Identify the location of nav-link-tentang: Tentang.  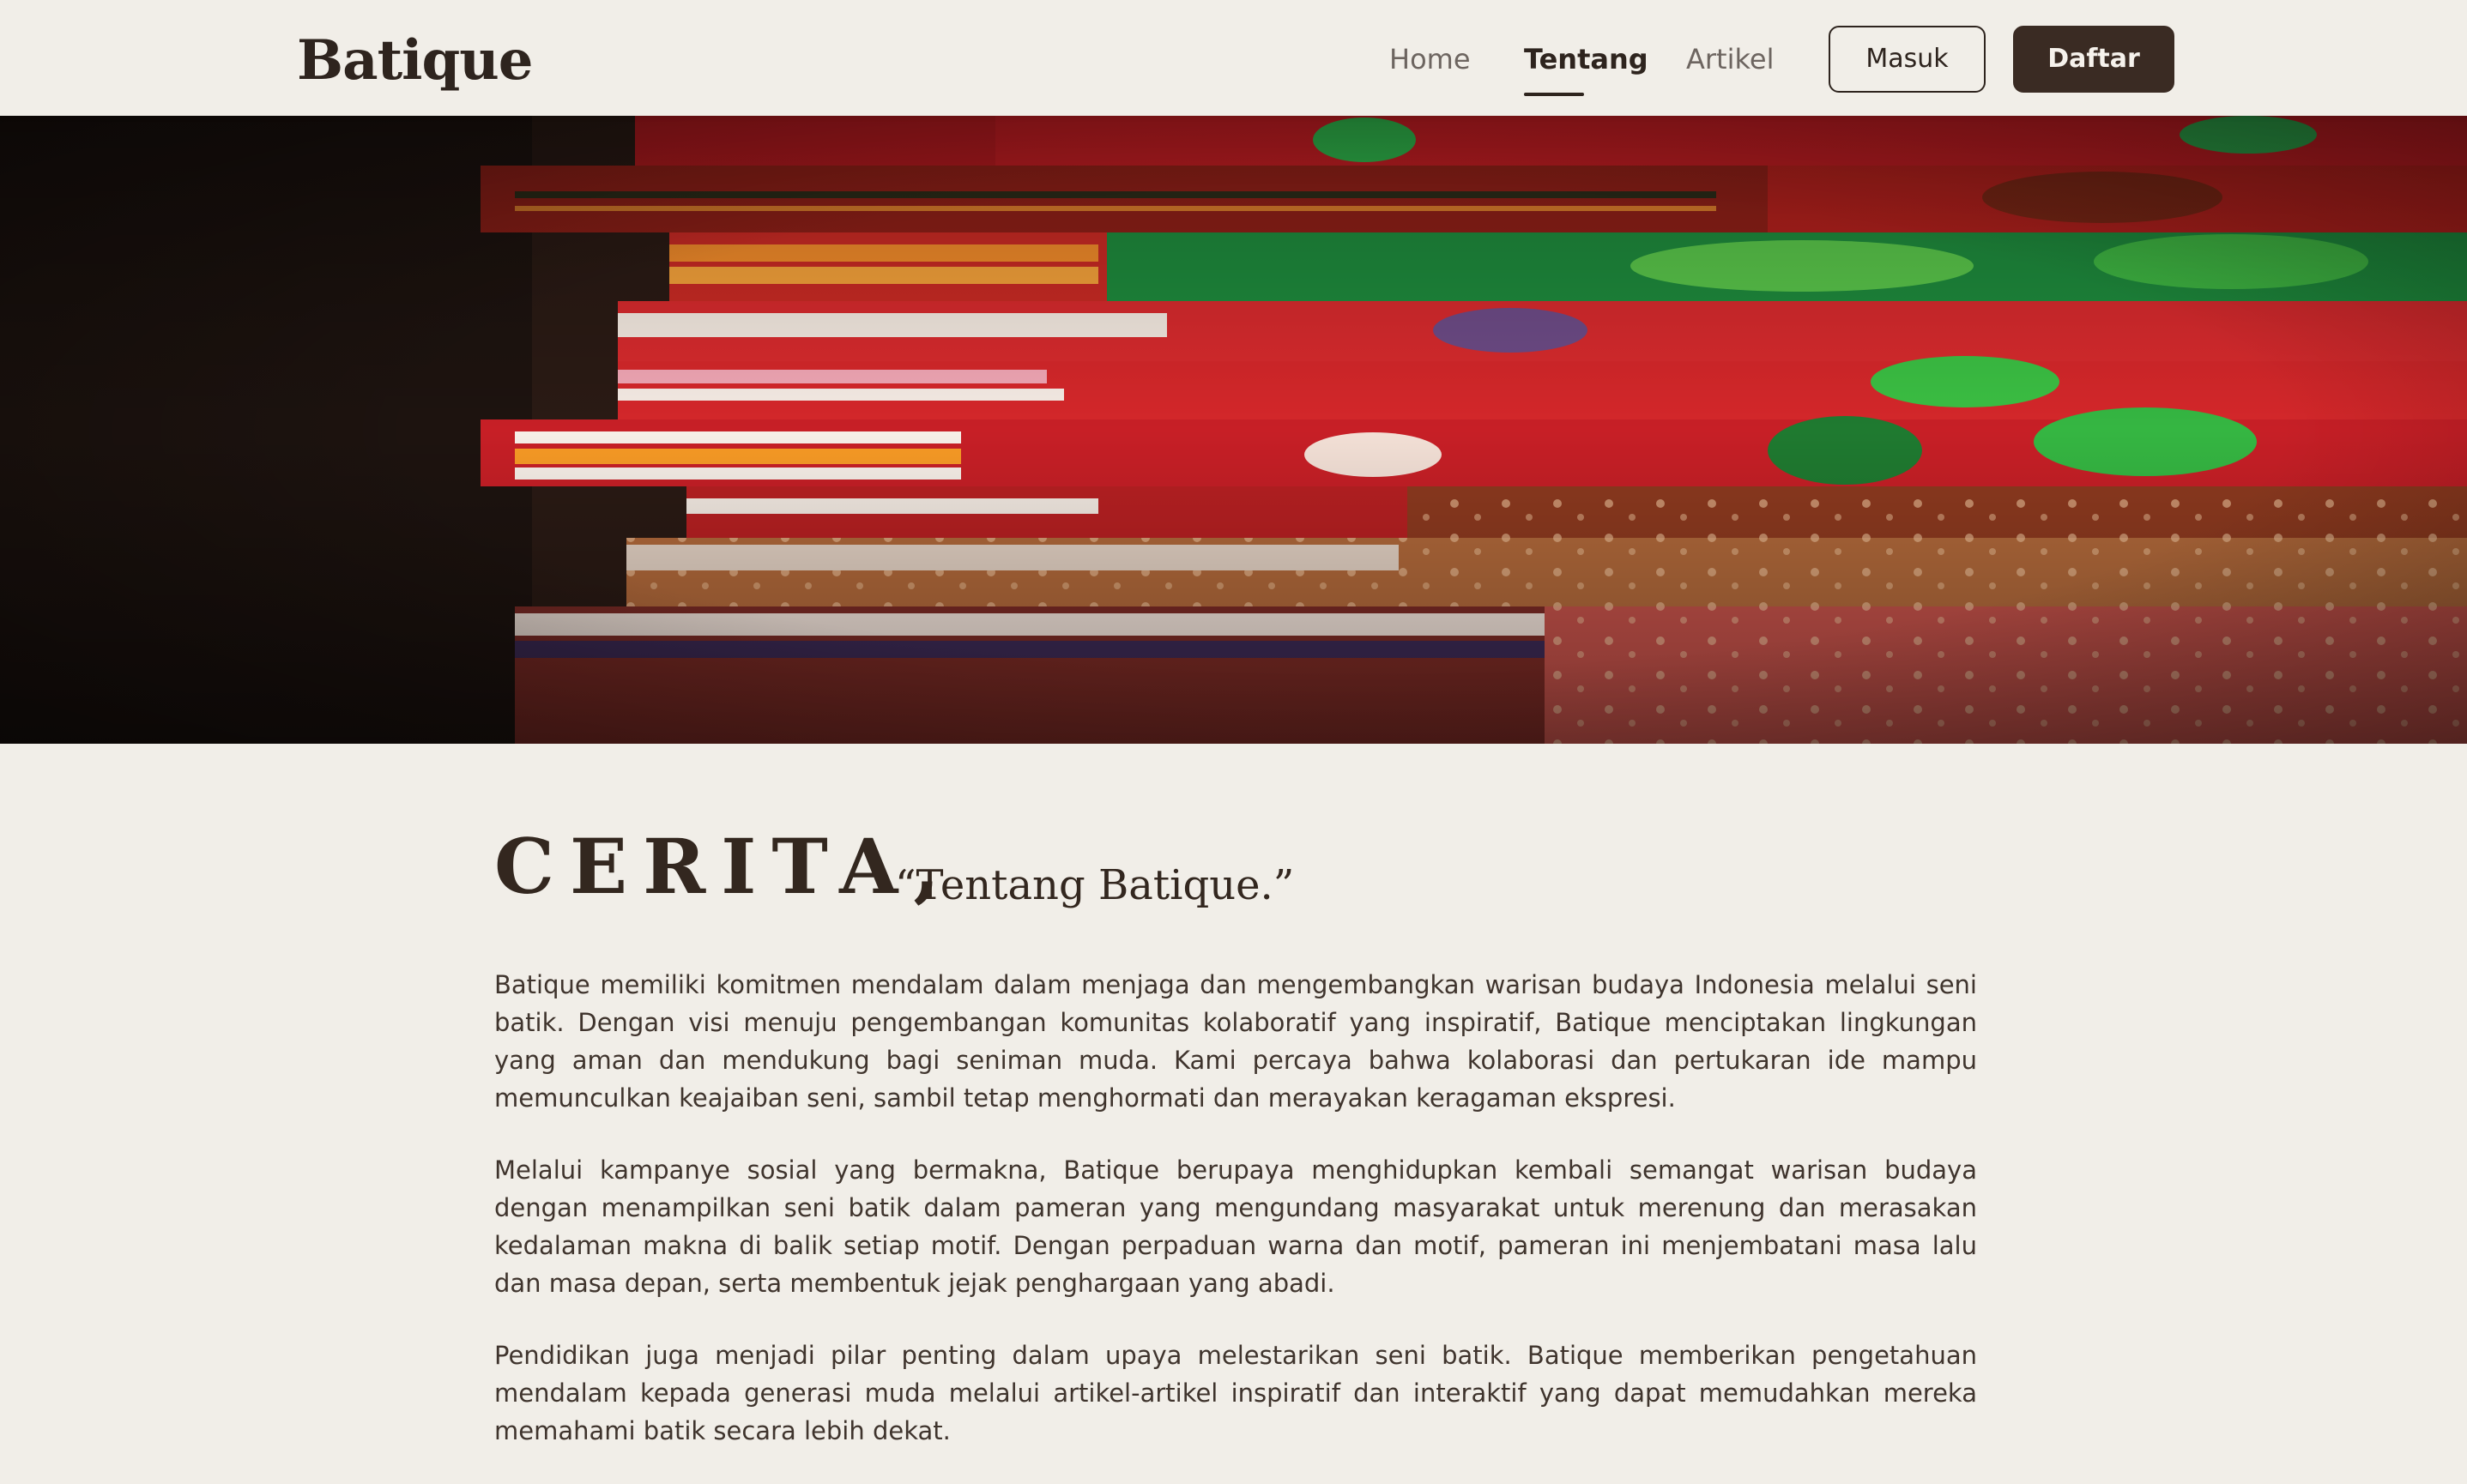
(1586, 59).